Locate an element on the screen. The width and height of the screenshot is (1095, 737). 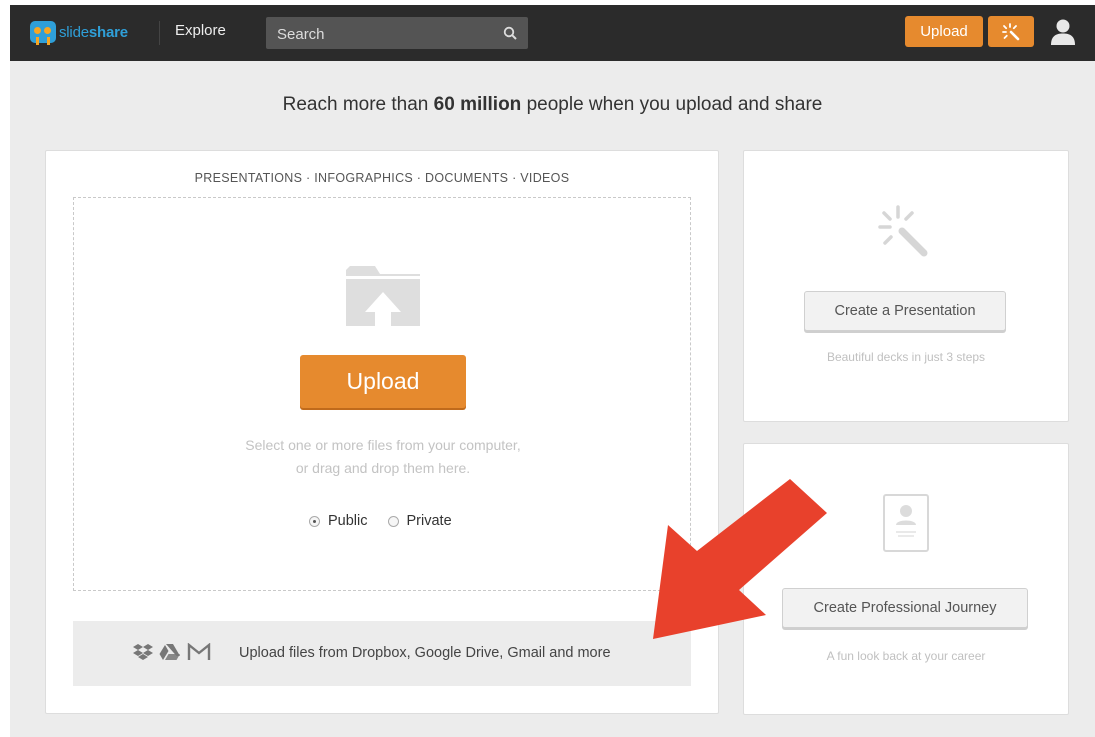
resume-icon is located at coordinates (906, 523).